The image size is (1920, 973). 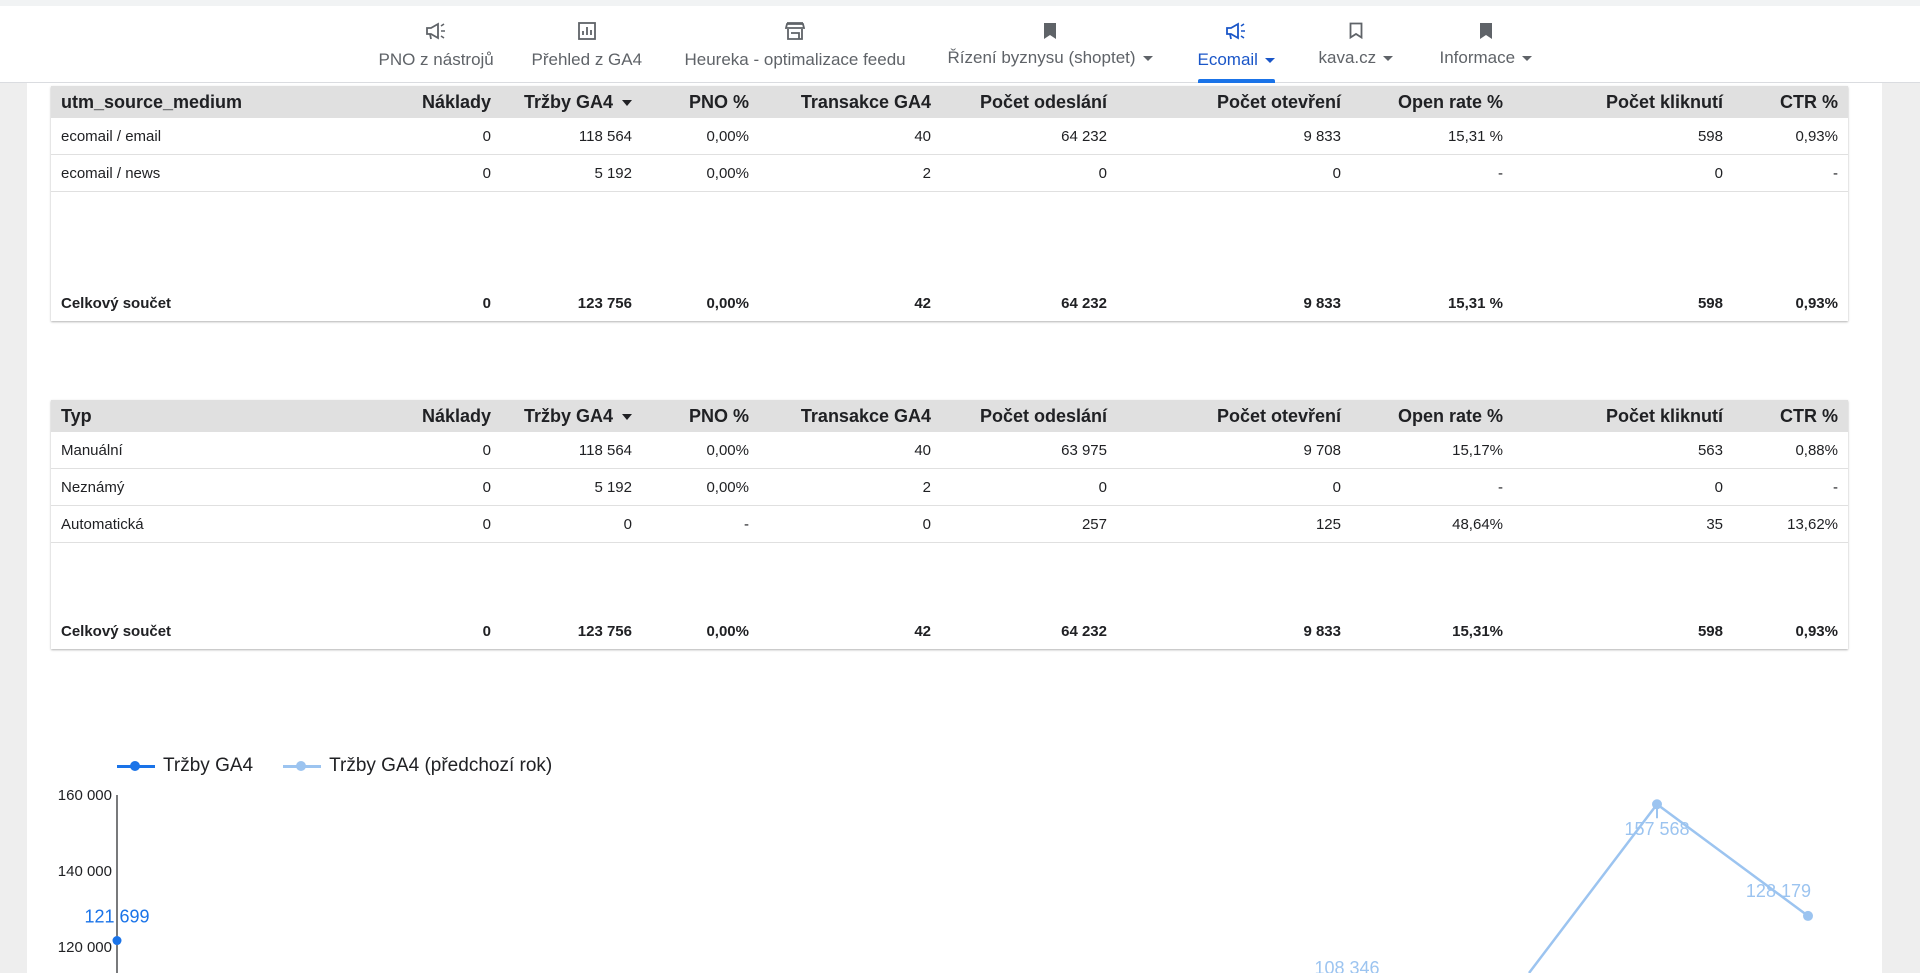 I want to click on nav-tab-3: Řízení byznysu (shoptet), so click(x=1050, y=44).